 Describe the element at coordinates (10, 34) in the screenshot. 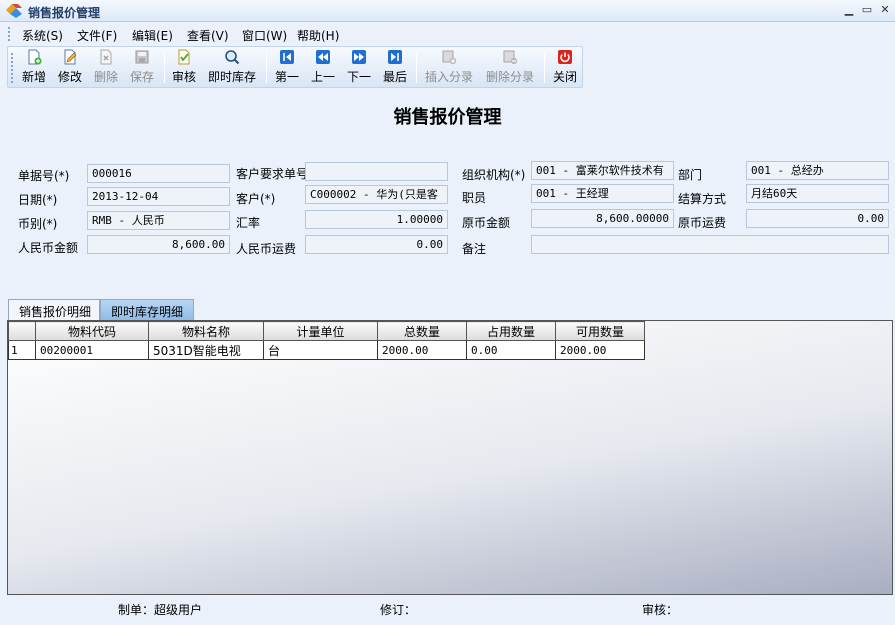

I see `menu-grip` at that location.